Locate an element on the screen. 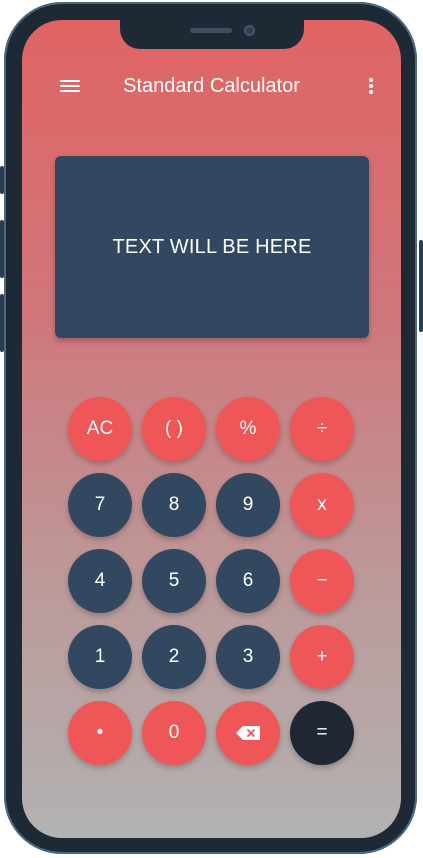 This screenshot has width=423, height=858. notch is located at coordinates (212, 34).